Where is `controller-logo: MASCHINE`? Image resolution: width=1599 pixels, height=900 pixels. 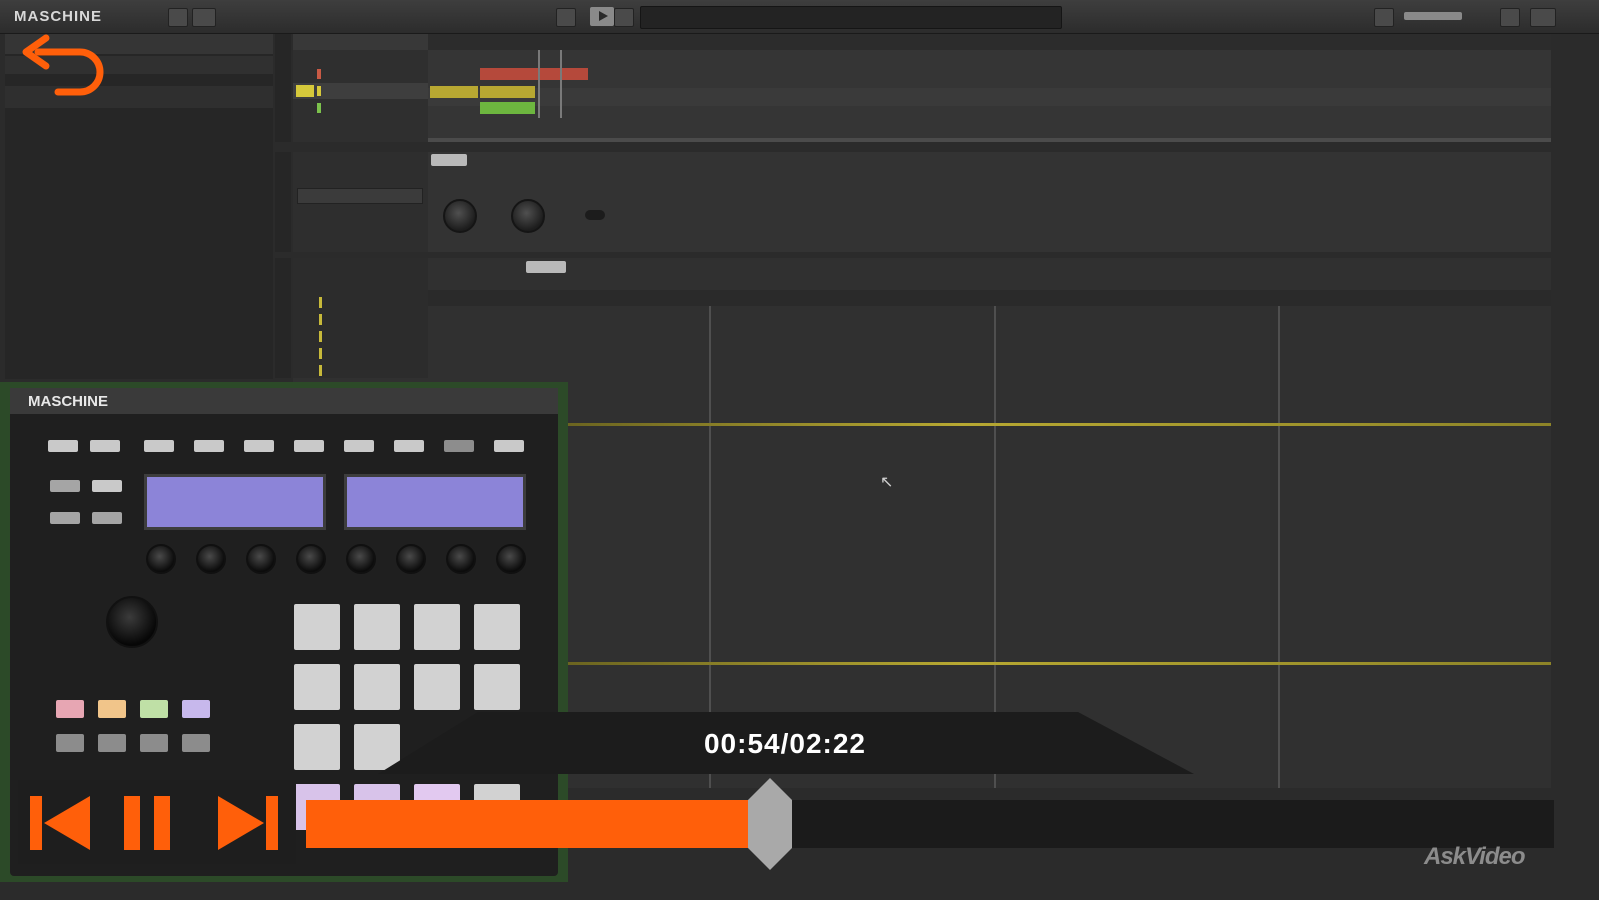 controller-logo: MASCHINE is located at coordinates (68, 401).